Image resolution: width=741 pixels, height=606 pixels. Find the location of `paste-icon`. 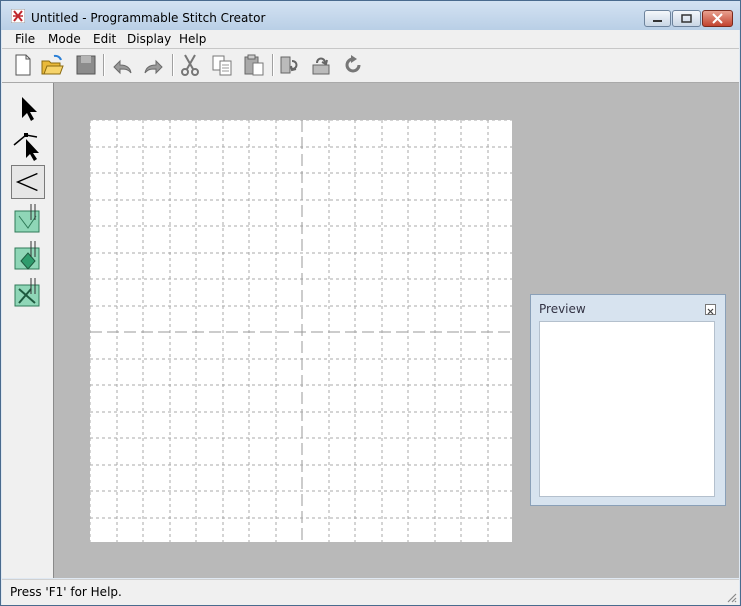

paste-icon is located at coordinates (254, 65).